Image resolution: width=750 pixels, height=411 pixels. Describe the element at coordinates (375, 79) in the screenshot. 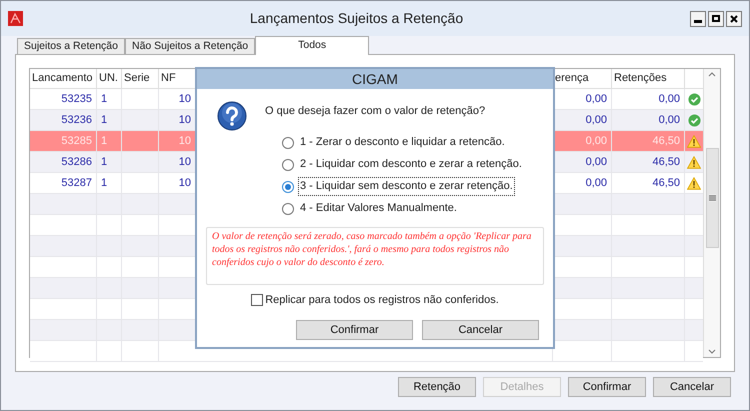

I see `dialog-title: CIGAM` at that location.